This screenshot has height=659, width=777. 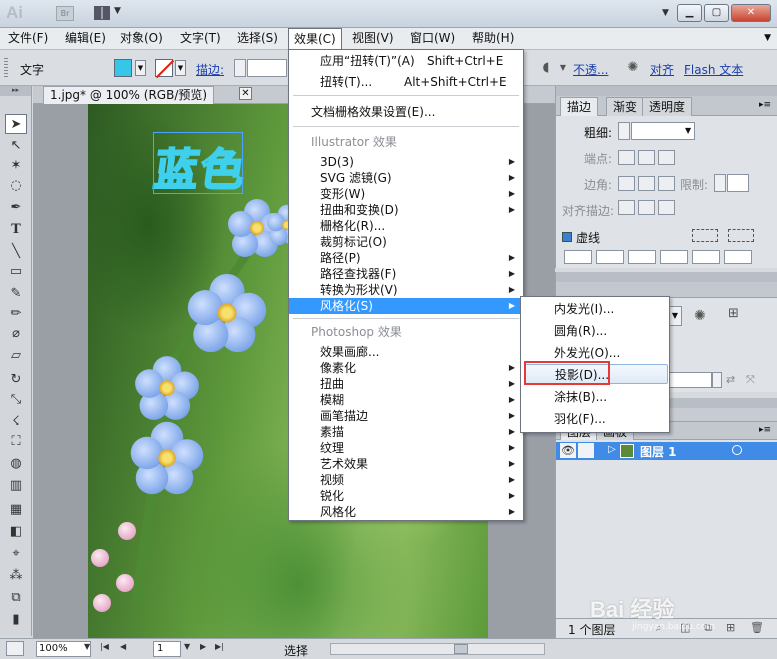 What do you see at coordinates (16, 208) in the screenshot?
I see `pen-tool-icon: ✒` at bounding box center [16, 208].